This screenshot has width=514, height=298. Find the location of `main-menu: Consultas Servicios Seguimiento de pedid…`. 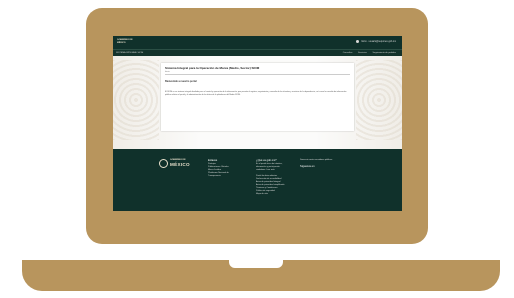

main-menu: Consultas Servicios Seguimiento de pedid… is located at coordinates (367, 53).